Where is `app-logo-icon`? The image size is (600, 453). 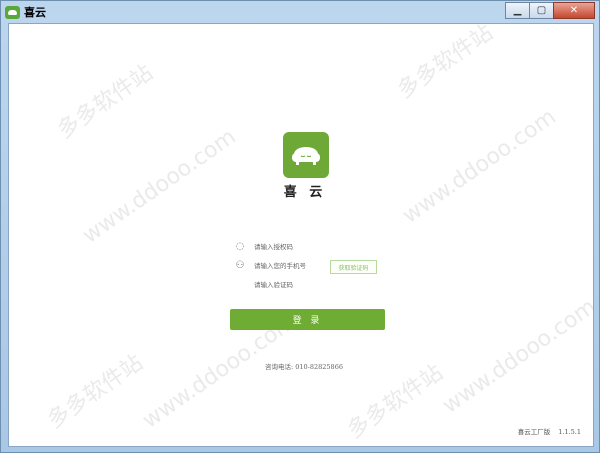 app-logo-icon is located at coordinates (12, 12).